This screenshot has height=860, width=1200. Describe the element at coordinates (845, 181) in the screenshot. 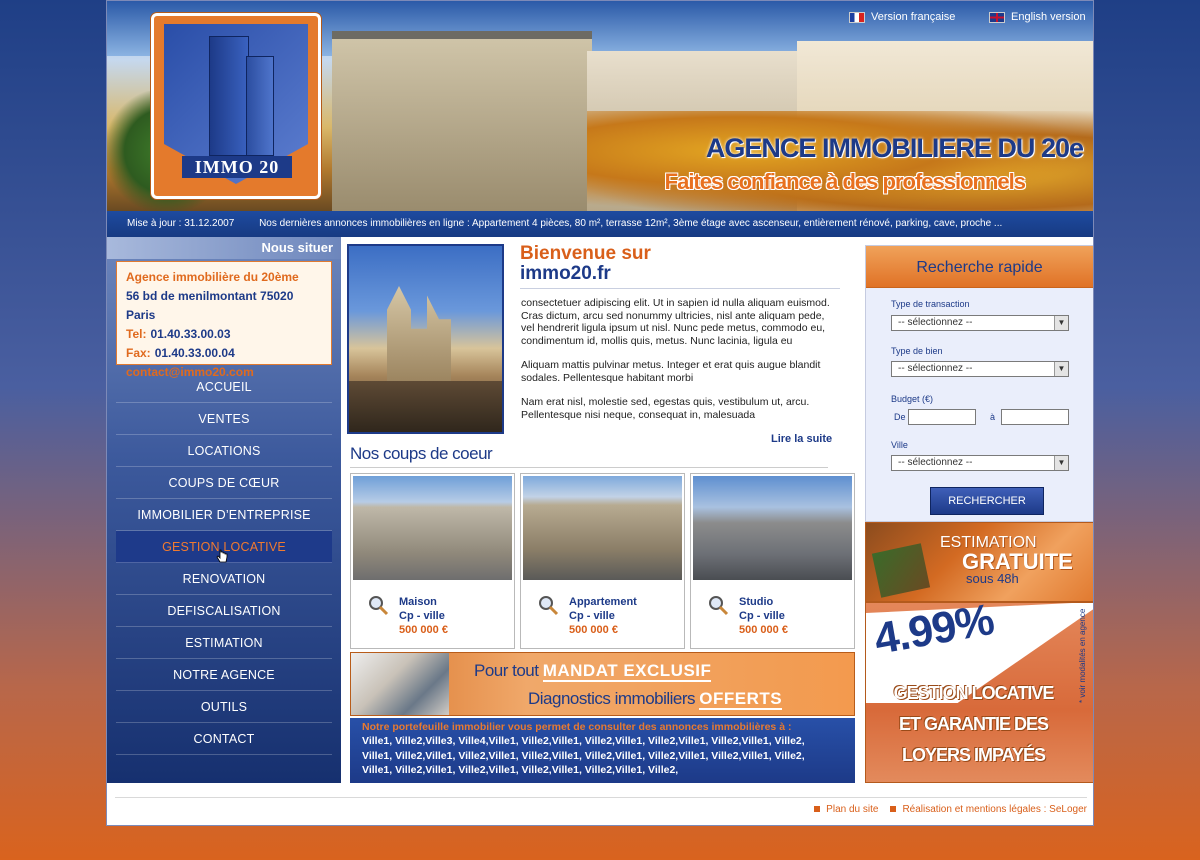

I see `agency-slogan: Faites confiance à des professionnels` at that location.